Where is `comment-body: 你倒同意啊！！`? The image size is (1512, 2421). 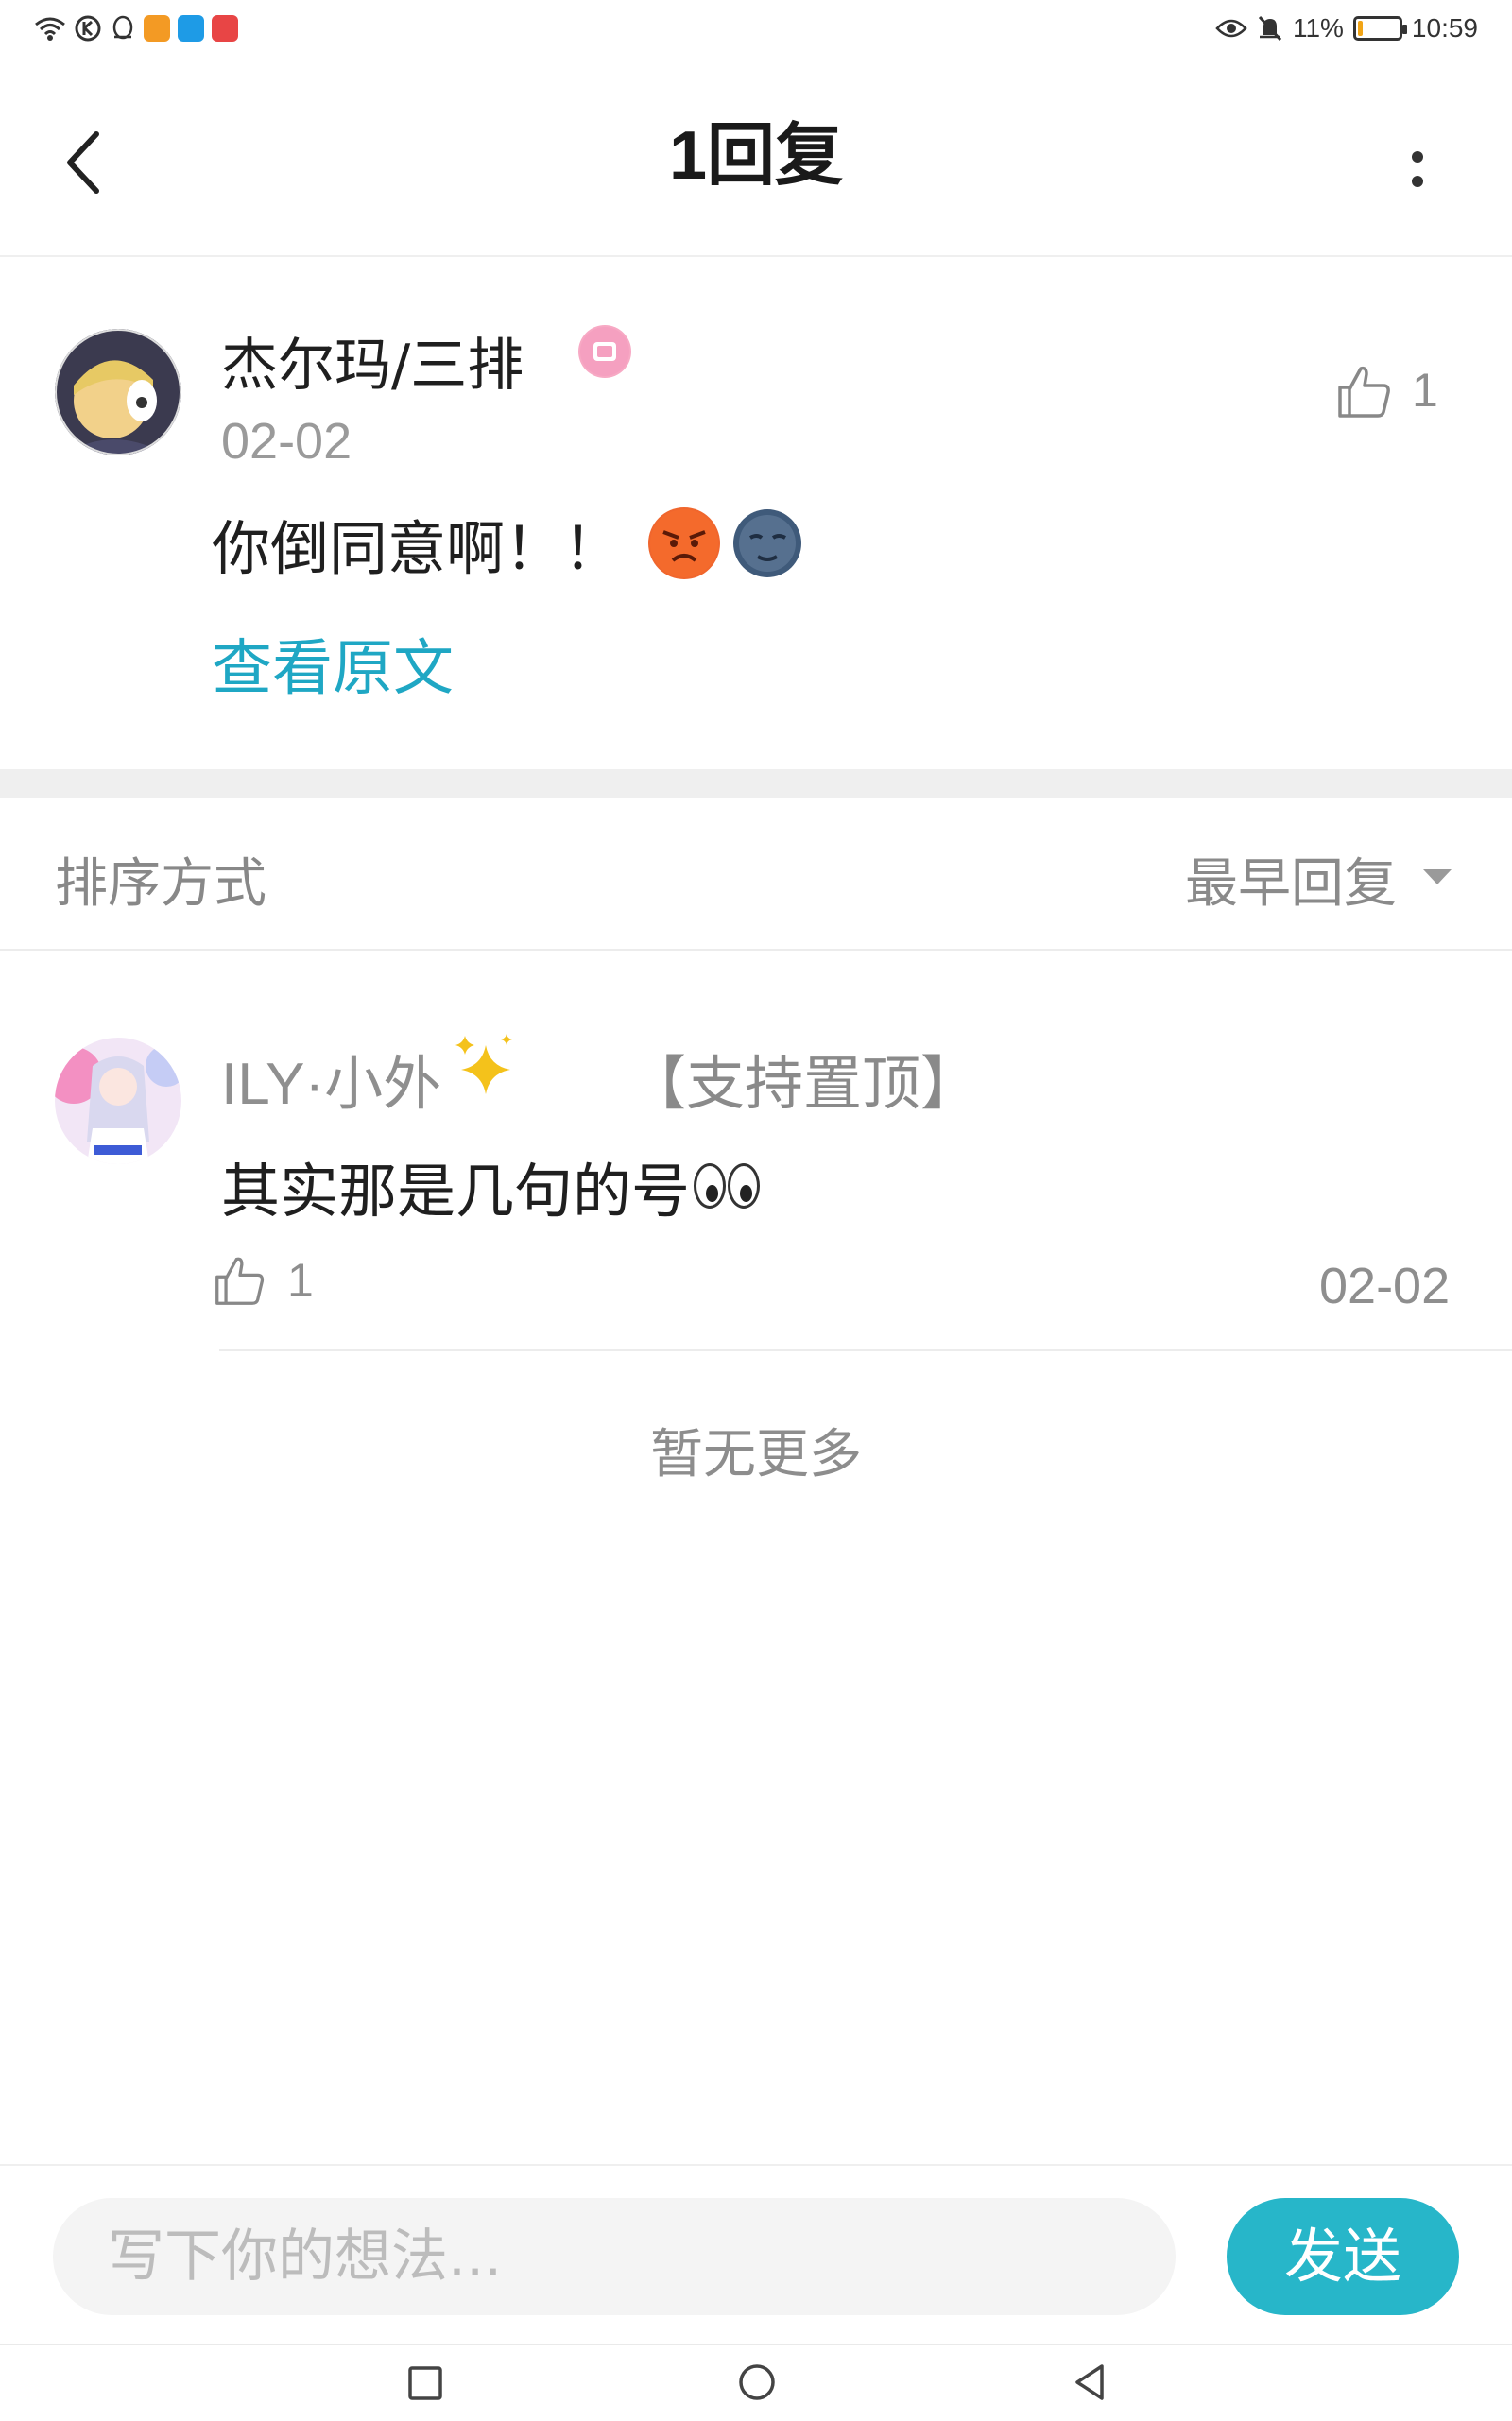
comment-body: 你倒同意啊！！ is located at coordinates (507, 543).